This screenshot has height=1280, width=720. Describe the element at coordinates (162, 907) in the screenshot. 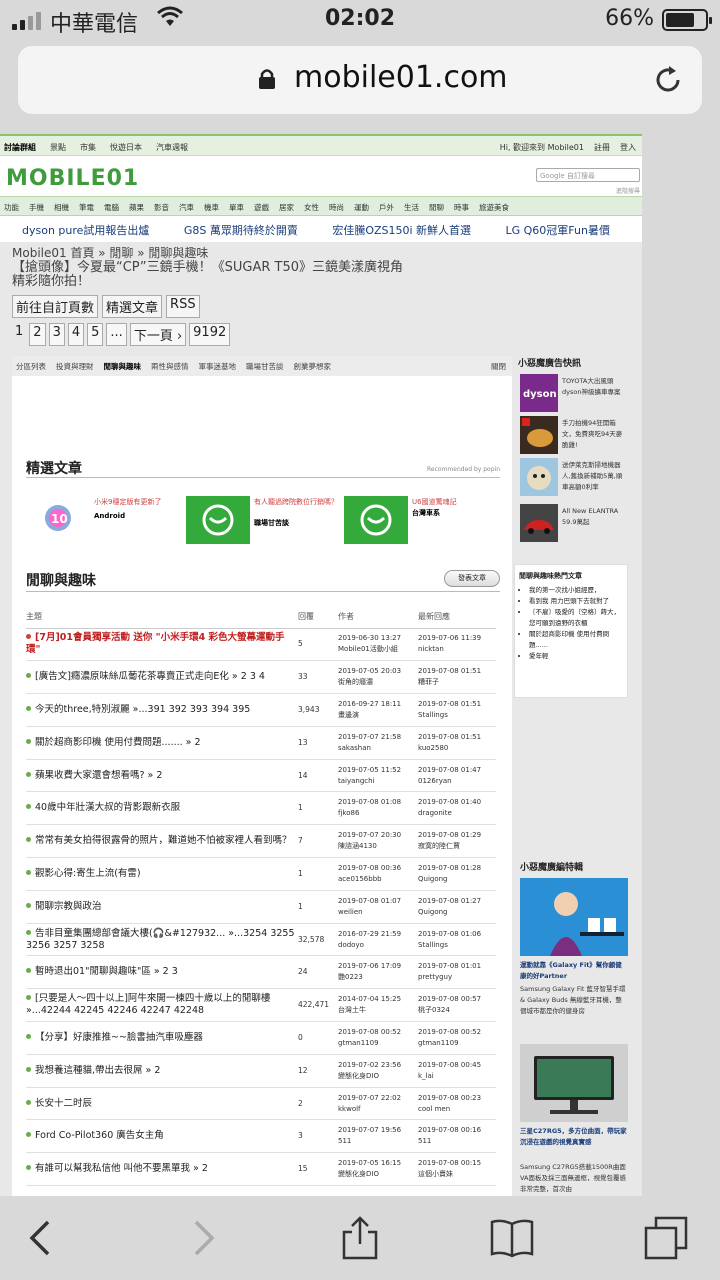

I see `thread-topic: 閒聊宗教與政治` at that location.